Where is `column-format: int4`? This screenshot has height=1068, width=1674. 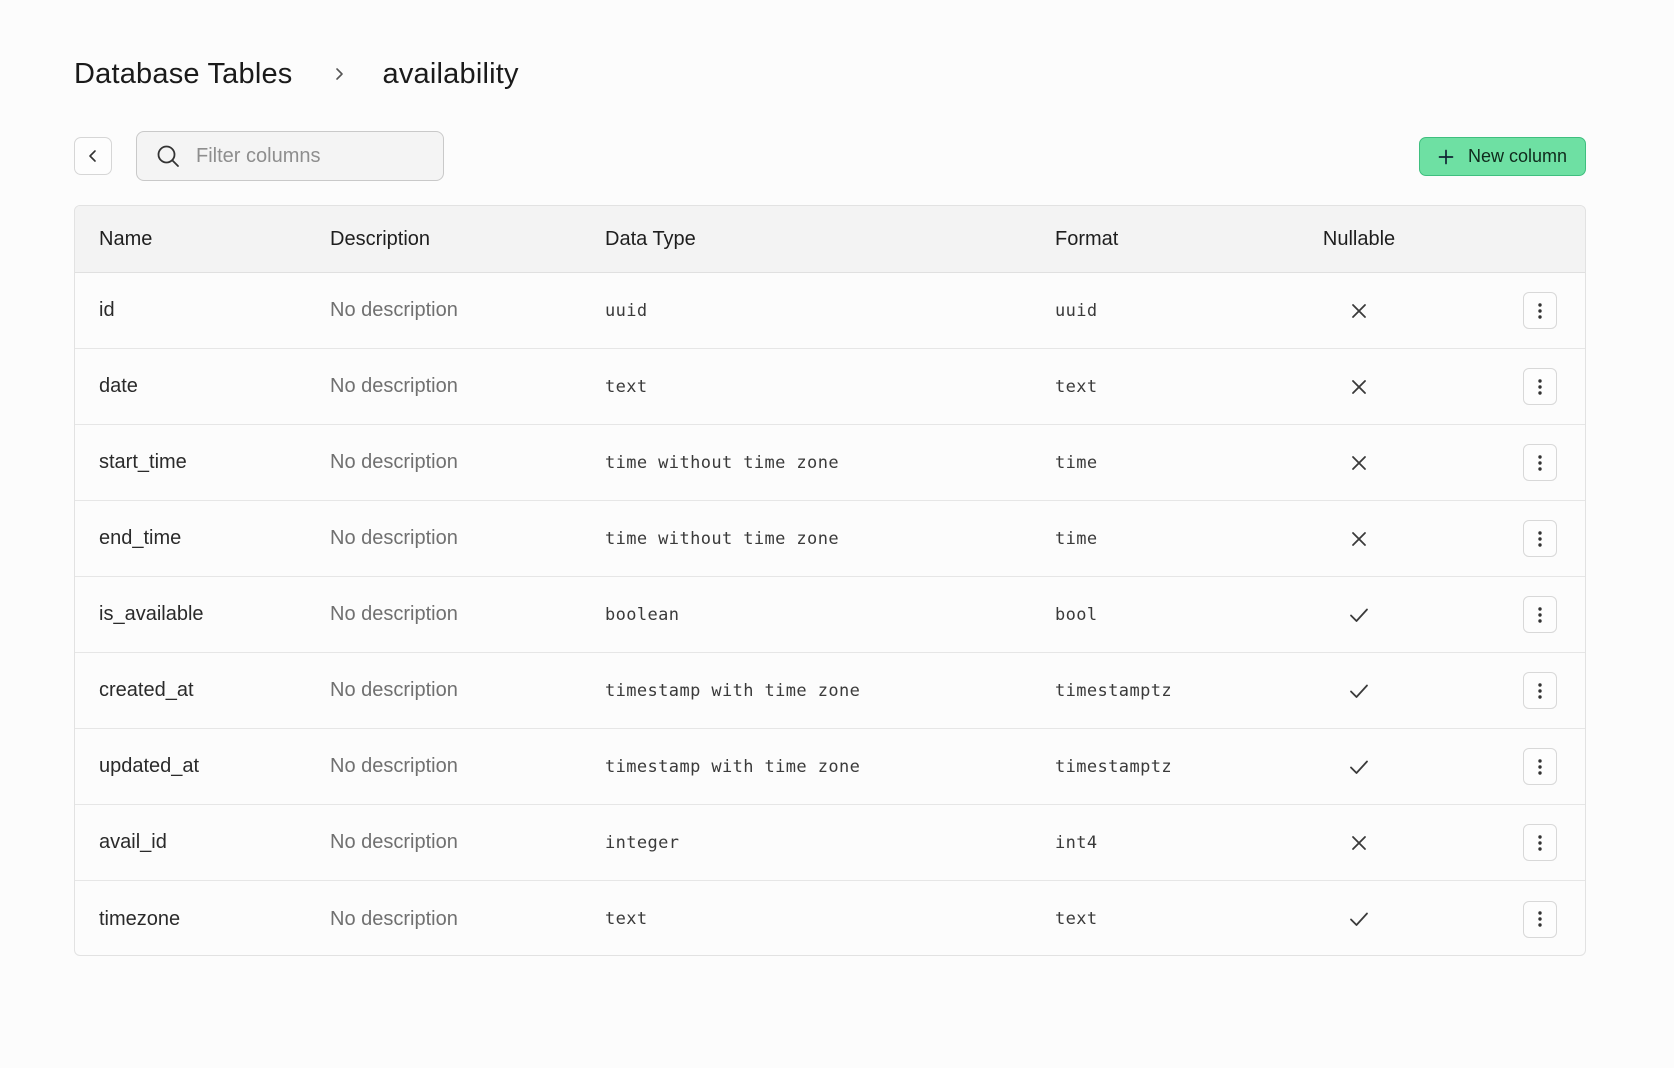 column-format: int4 is located at coordinates (1076, 842).